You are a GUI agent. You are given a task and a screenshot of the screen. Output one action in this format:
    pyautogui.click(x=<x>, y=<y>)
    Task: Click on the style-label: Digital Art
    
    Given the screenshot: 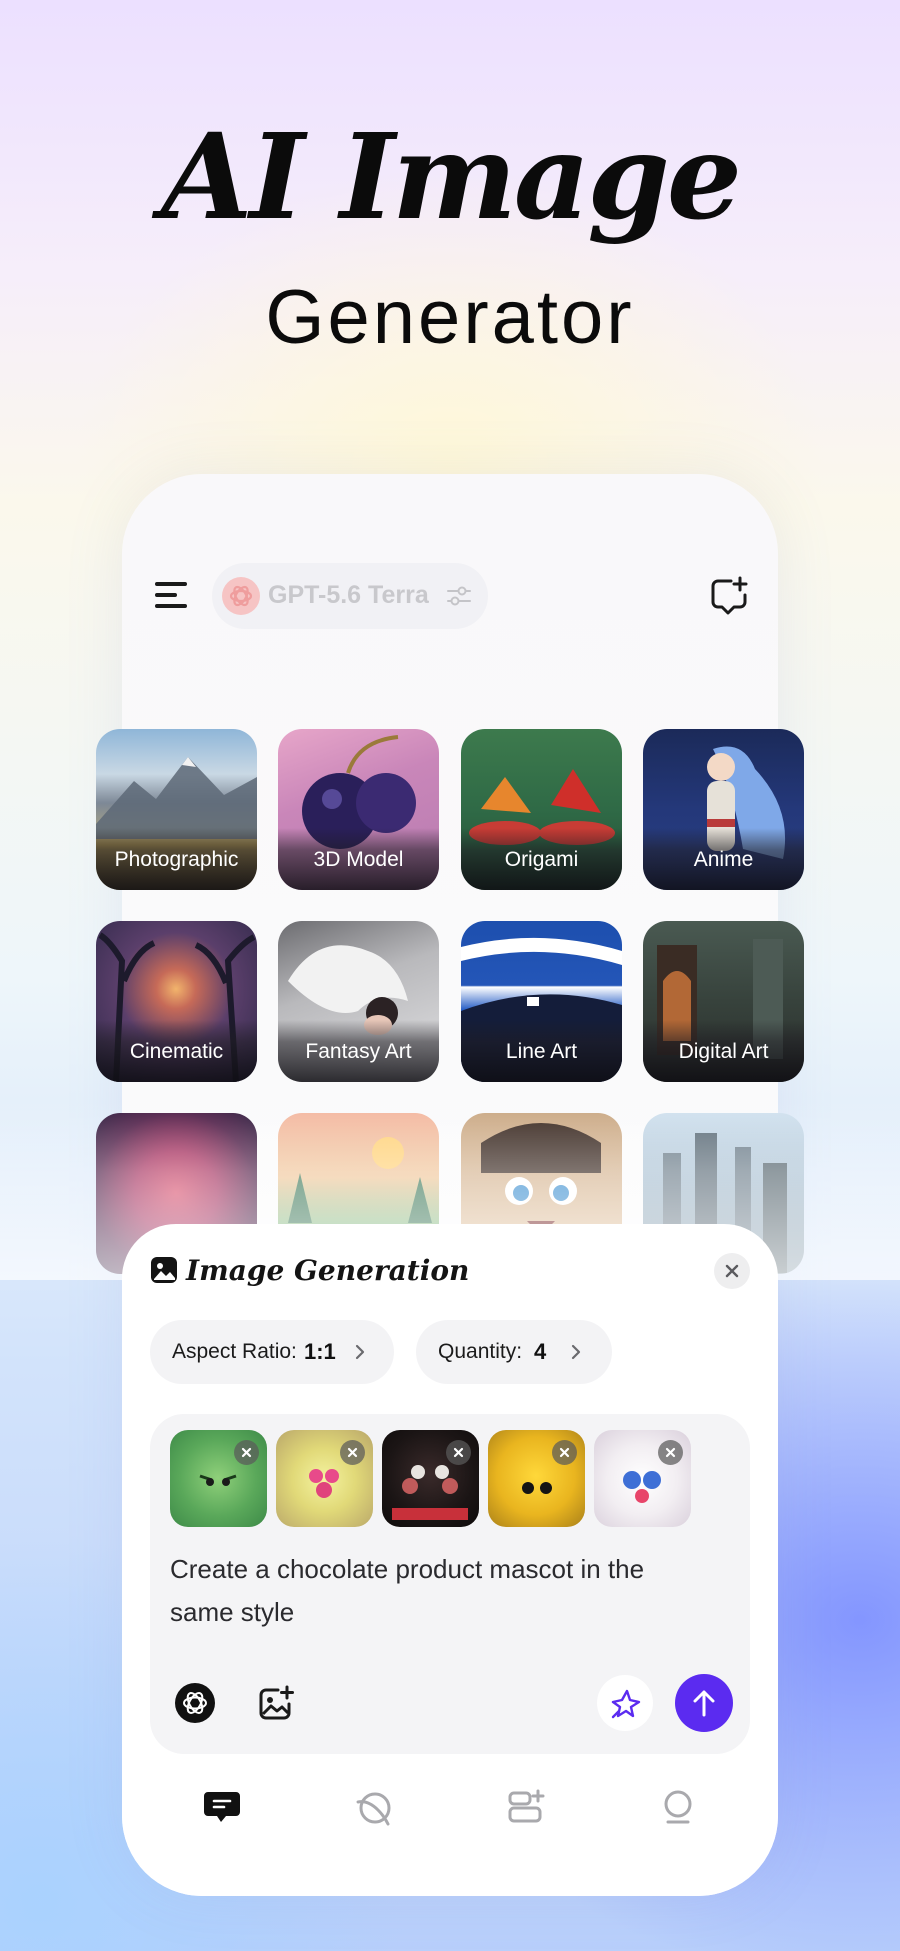 What is the action you would take?
    pyautogui.click(x=723, y=1051)
    